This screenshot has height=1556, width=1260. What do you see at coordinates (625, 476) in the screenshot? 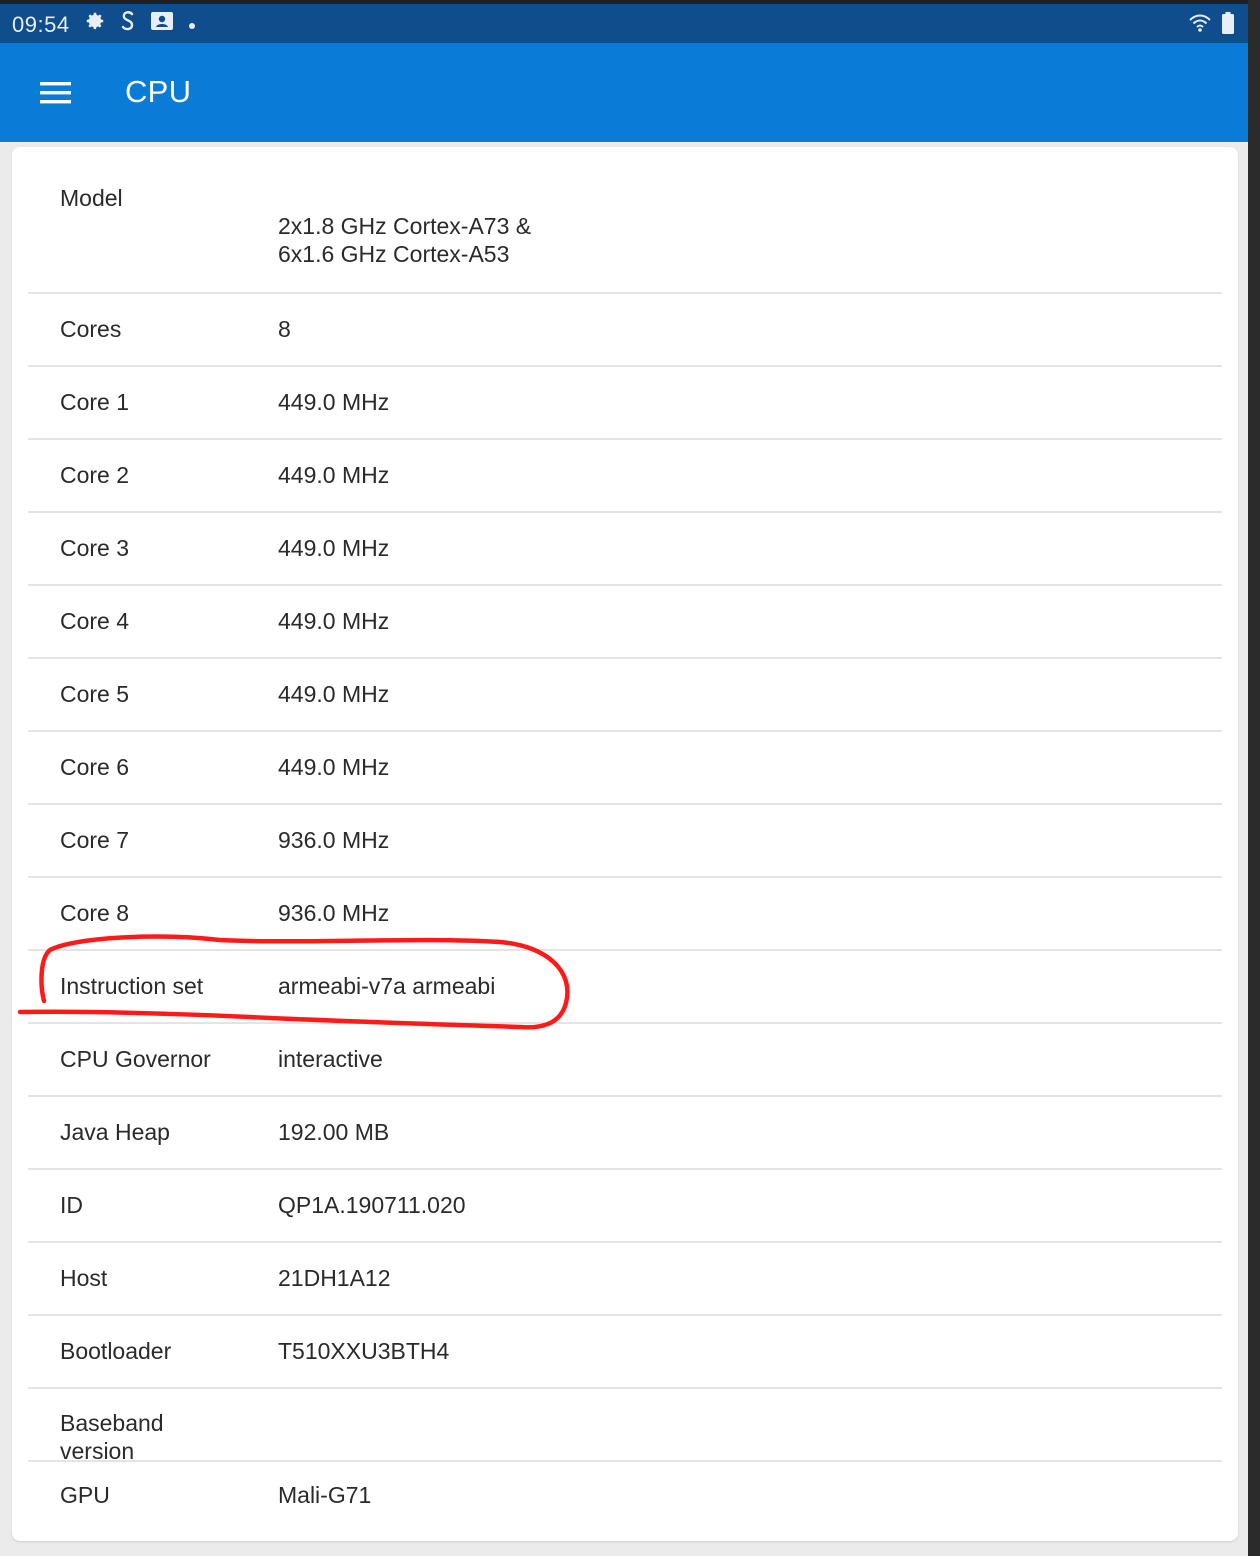
I see `list-item: Core 2 449.0 MHz` at bounding box center [625, 476].